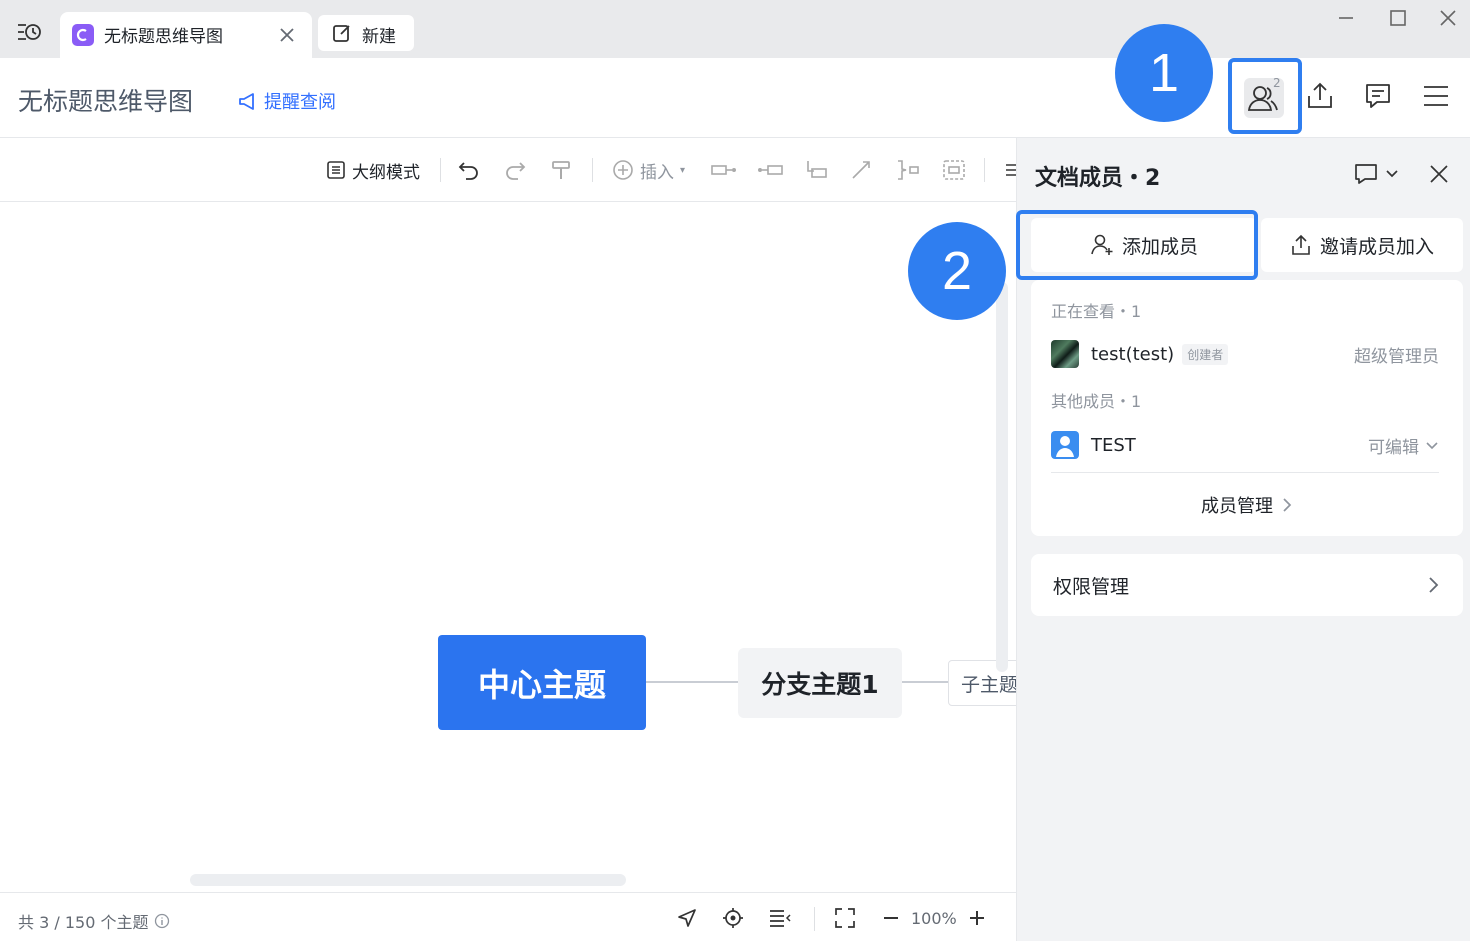  Describe the element at coordinates (1237, 506) in the screenshot. I see `member-management-label: 成员管理` at that location.